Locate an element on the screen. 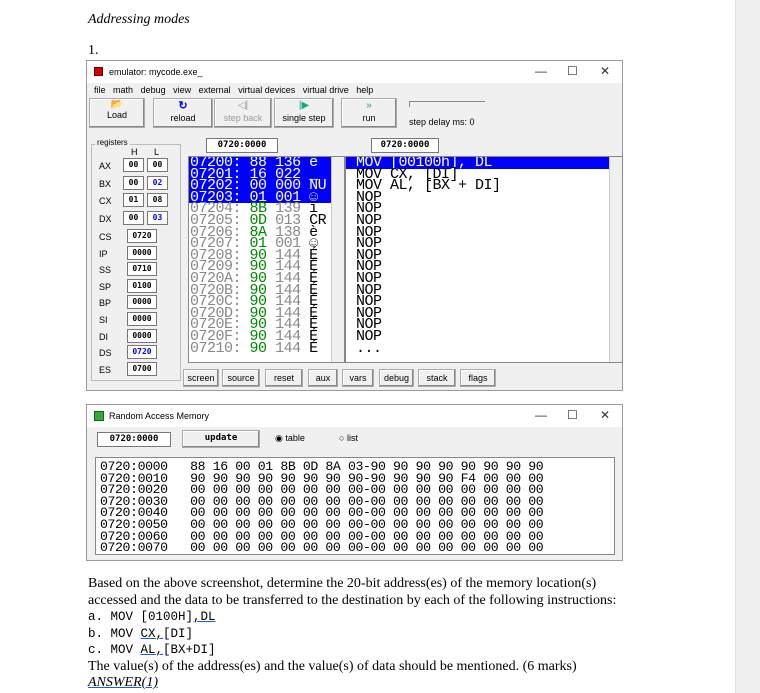  register-label: CX is located at coordinates (105, 201).